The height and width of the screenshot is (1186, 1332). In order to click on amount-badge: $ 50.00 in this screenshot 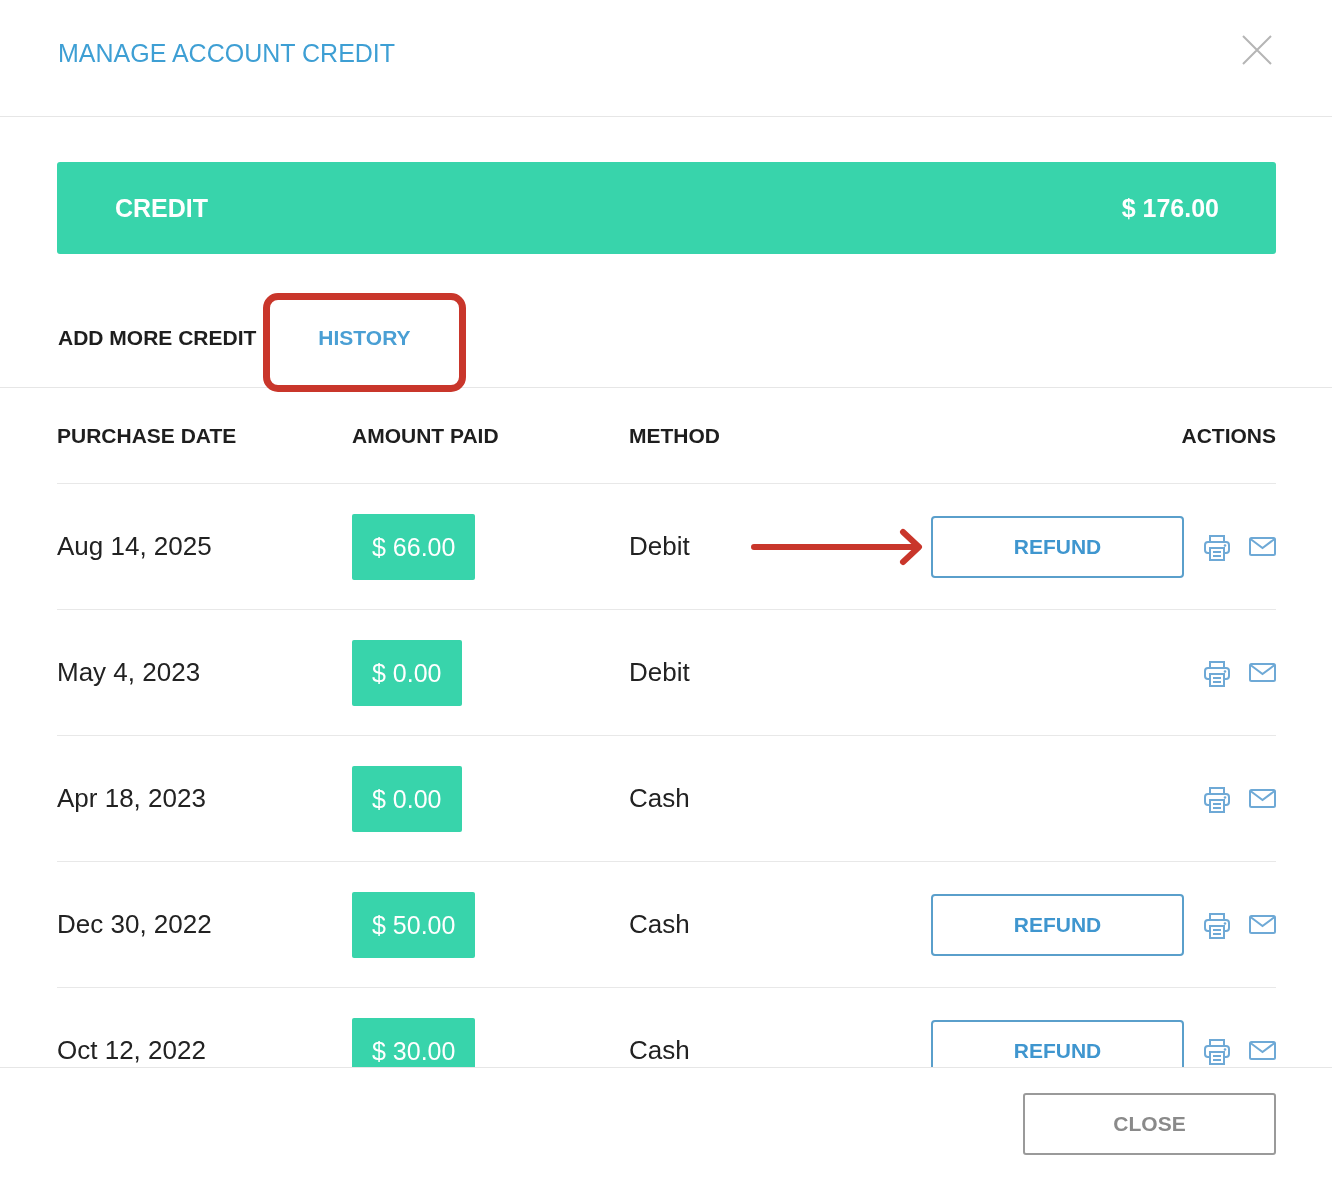, I will do `click(414, 924)`.